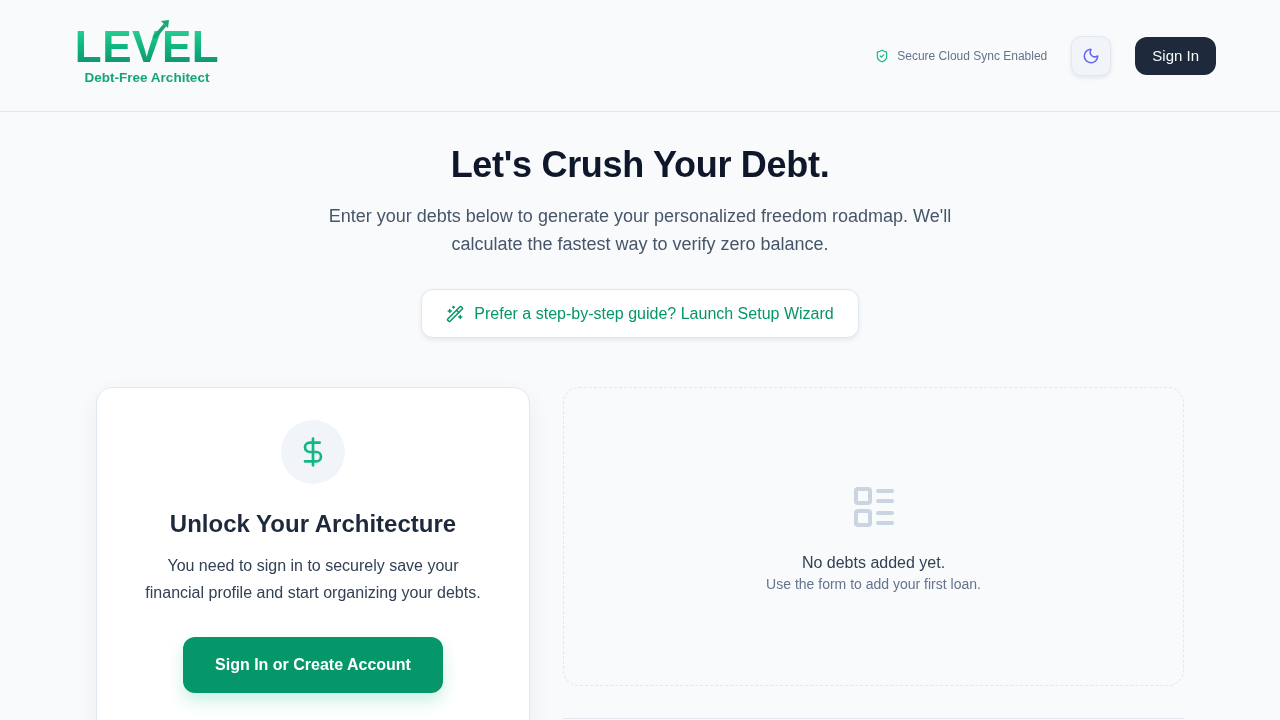 The height and width of the screenshot is (720, 1280). I want to click on logo-tagline: Debt-Free Architect, so click(147, 78).